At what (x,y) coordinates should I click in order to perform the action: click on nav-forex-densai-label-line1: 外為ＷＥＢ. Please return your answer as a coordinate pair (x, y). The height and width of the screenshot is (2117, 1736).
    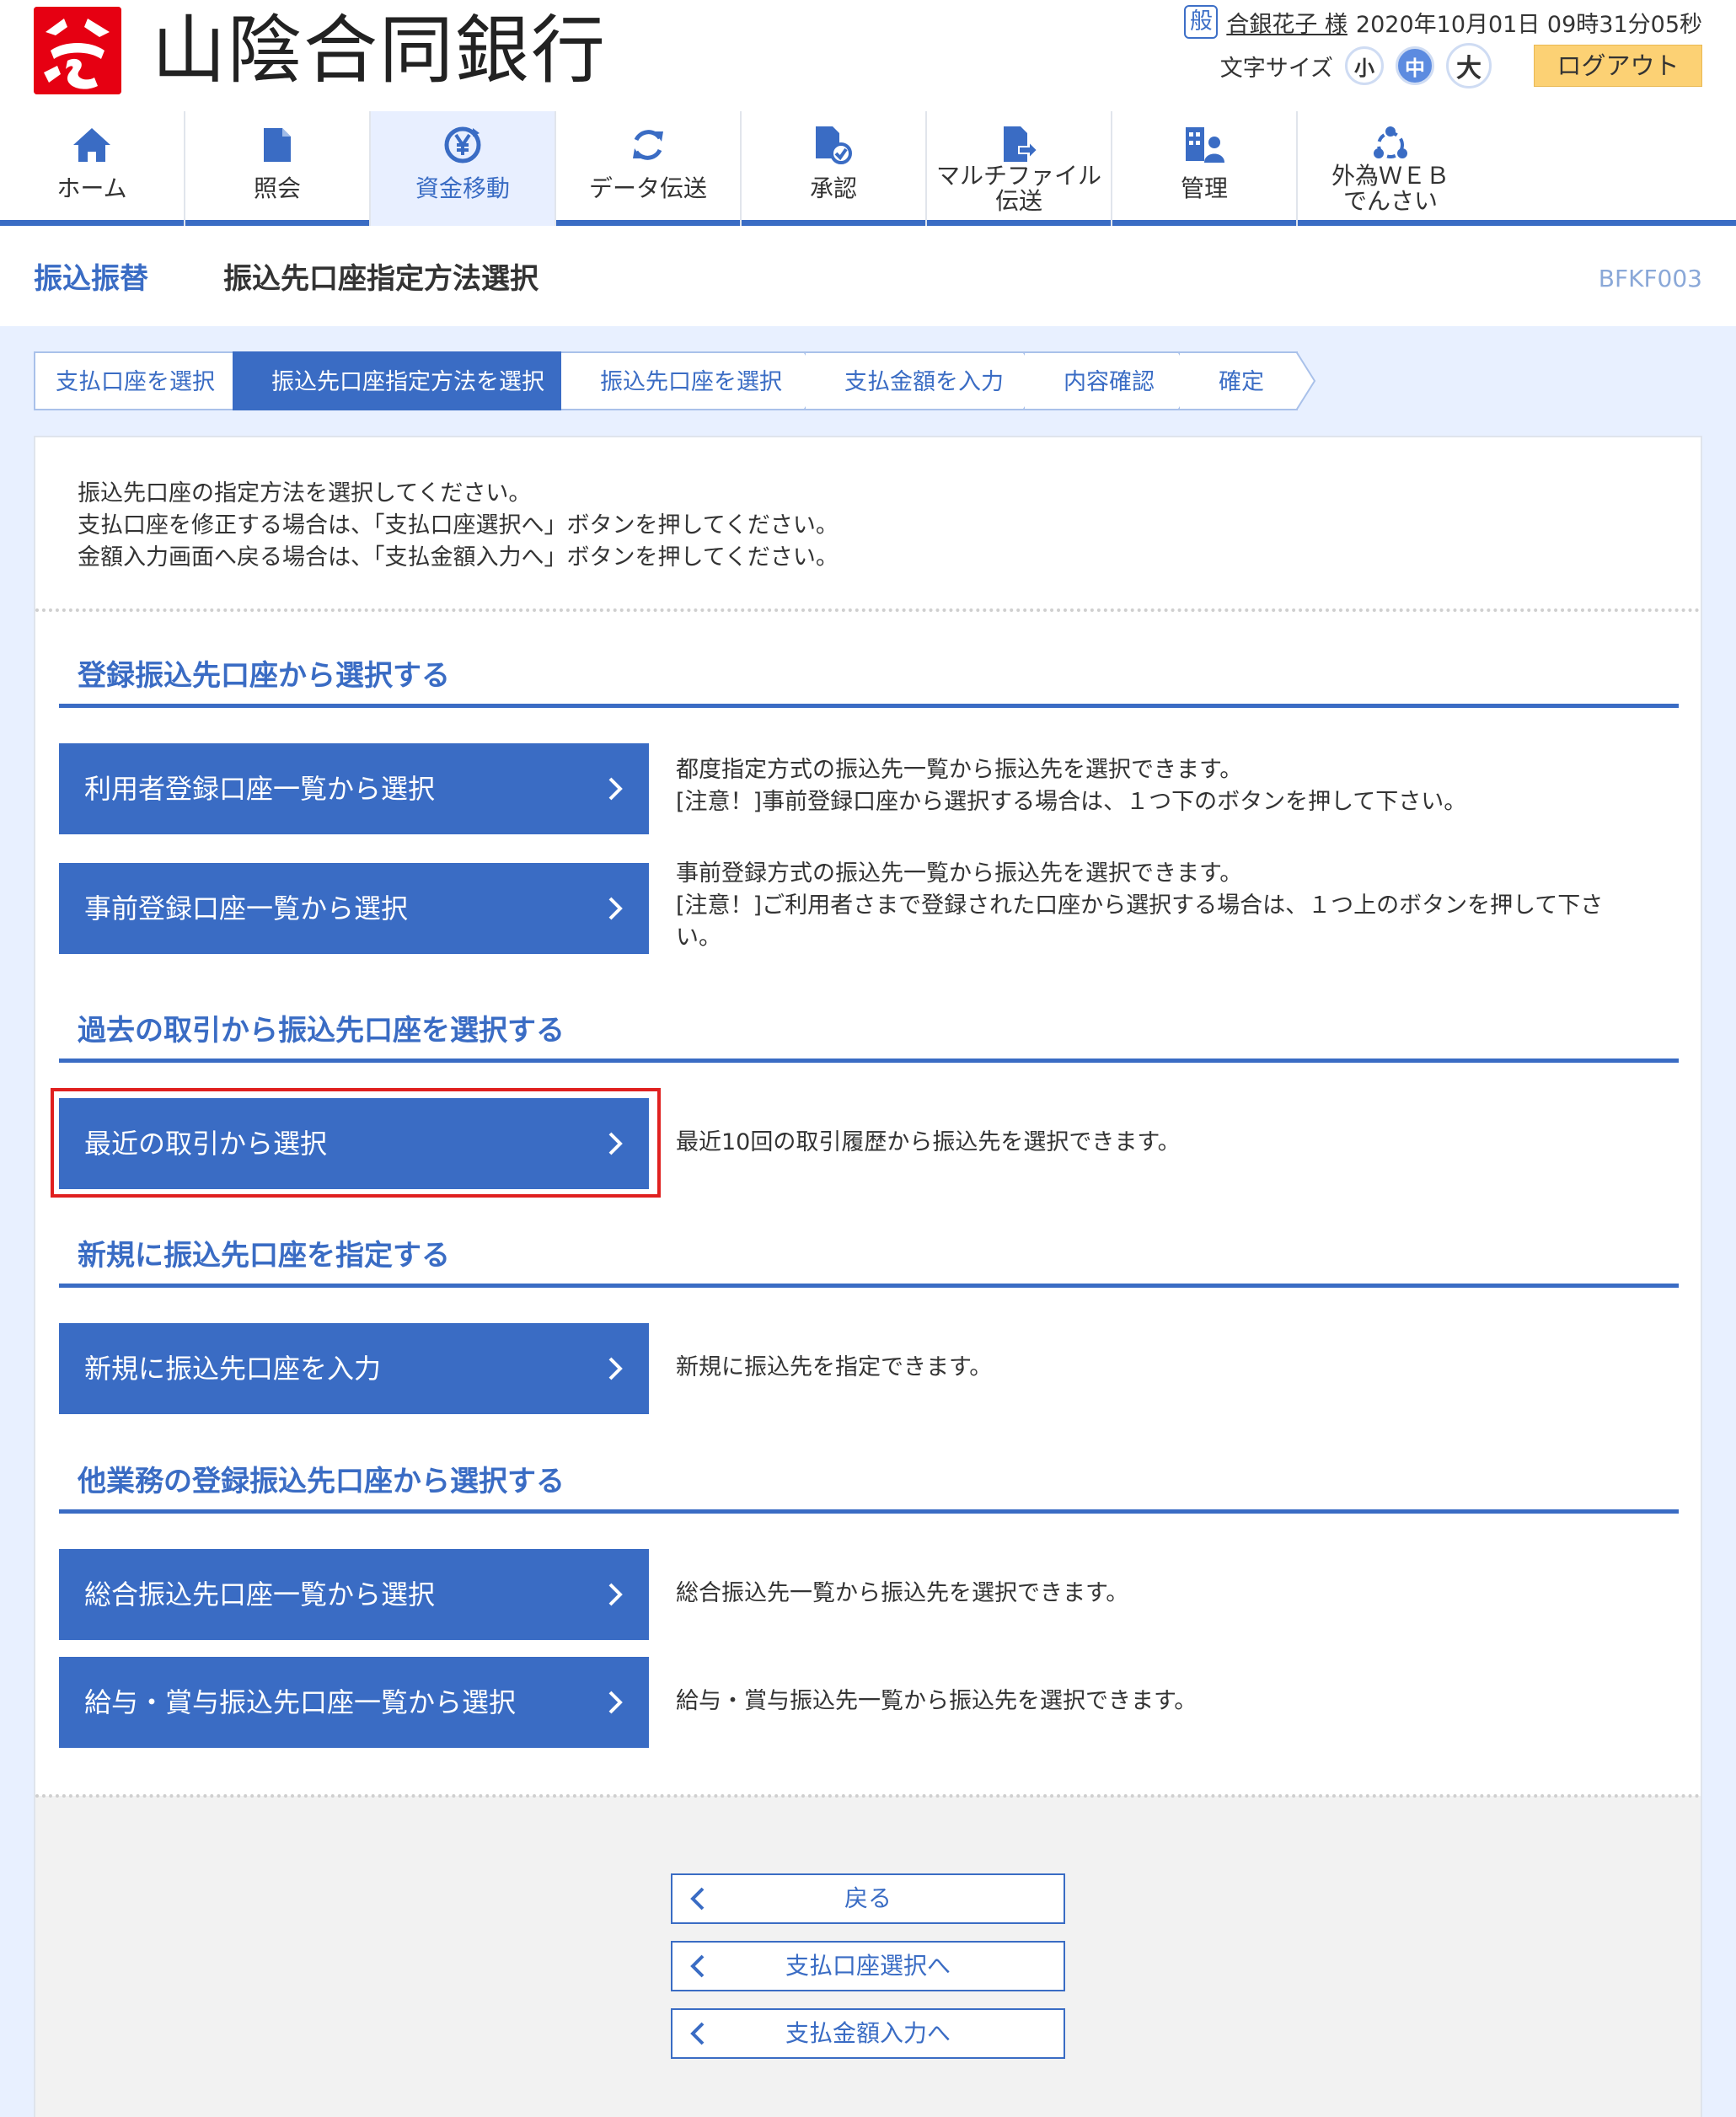
    Looking at the image, I should click on (1390, 176).